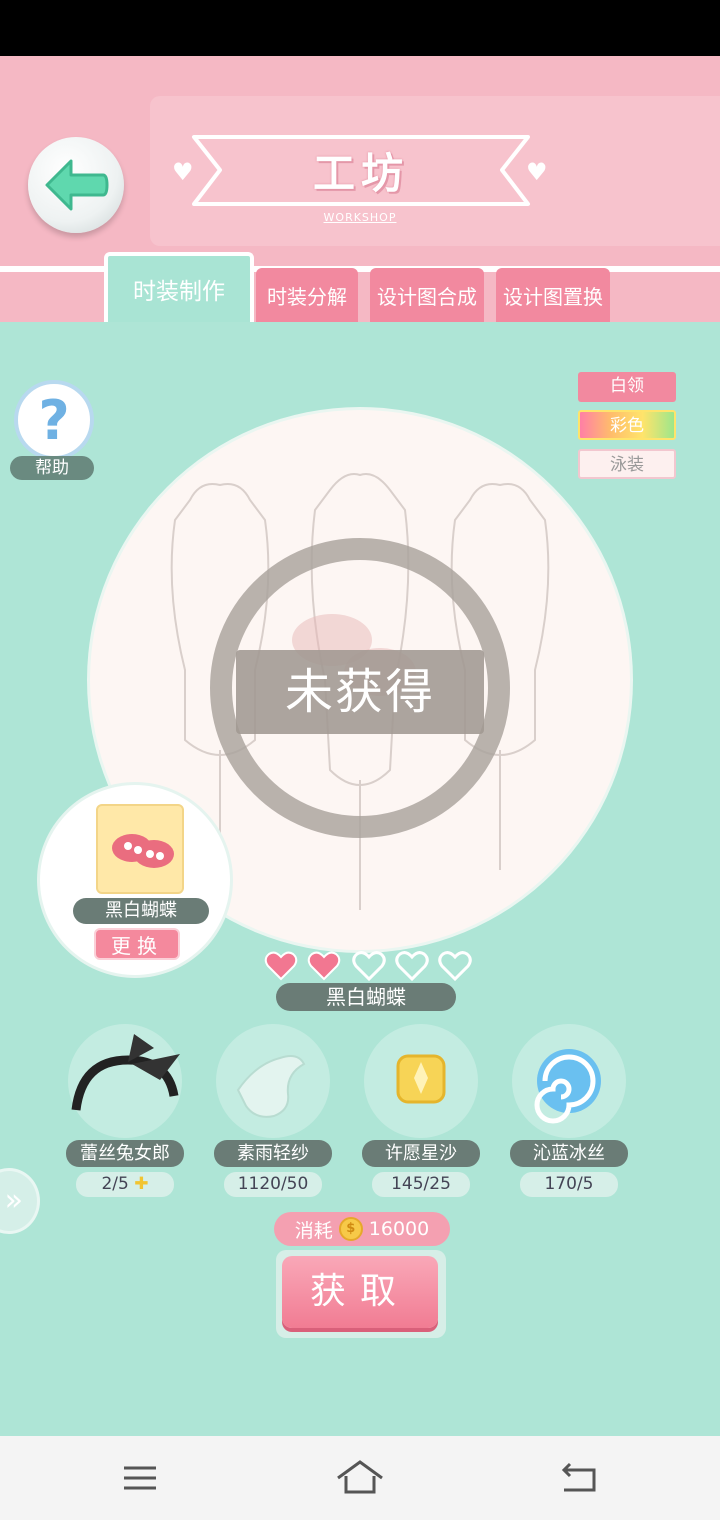 The image size is (720, 1520). What do you see at coordinates (360, 173) in the screenshot?
I see `page-title: 工坊` at bounding box center [360, 173].